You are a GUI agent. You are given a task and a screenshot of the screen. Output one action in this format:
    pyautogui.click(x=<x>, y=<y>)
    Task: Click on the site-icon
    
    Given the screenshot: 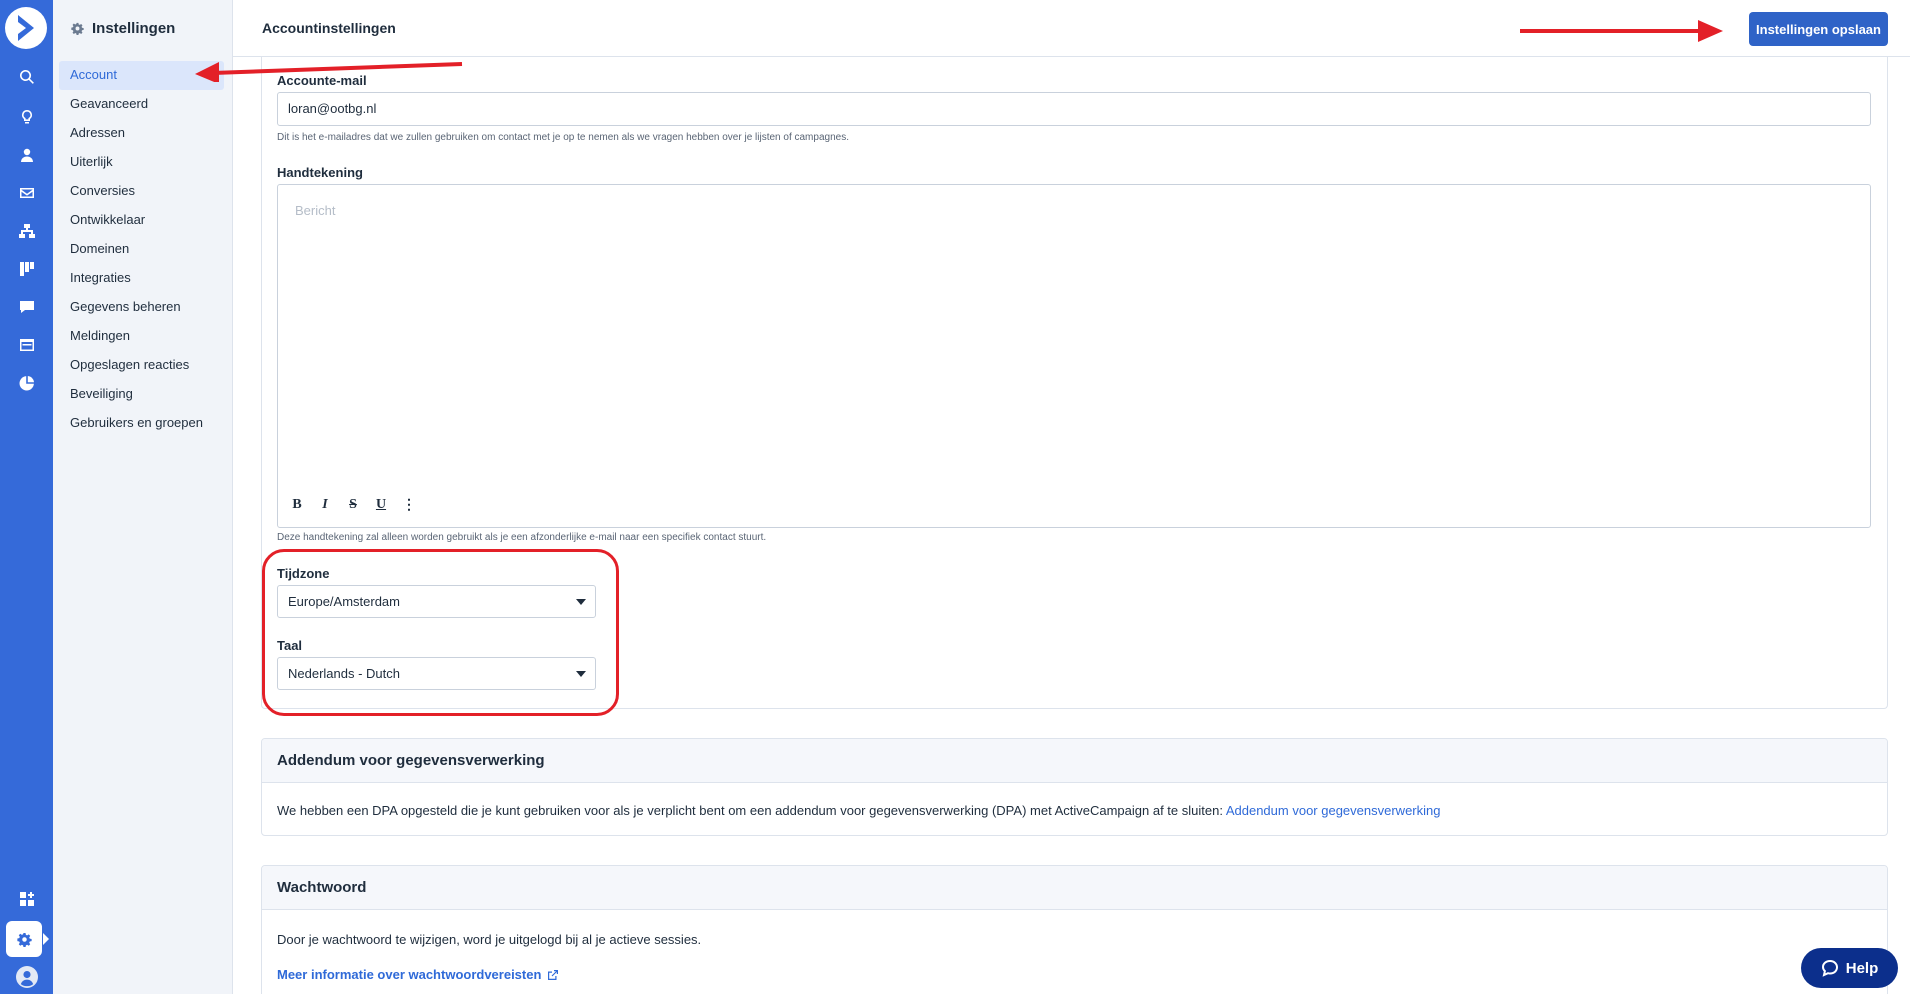 What is the action you would take?
    pyautogui.click(x=26, y=345)
    